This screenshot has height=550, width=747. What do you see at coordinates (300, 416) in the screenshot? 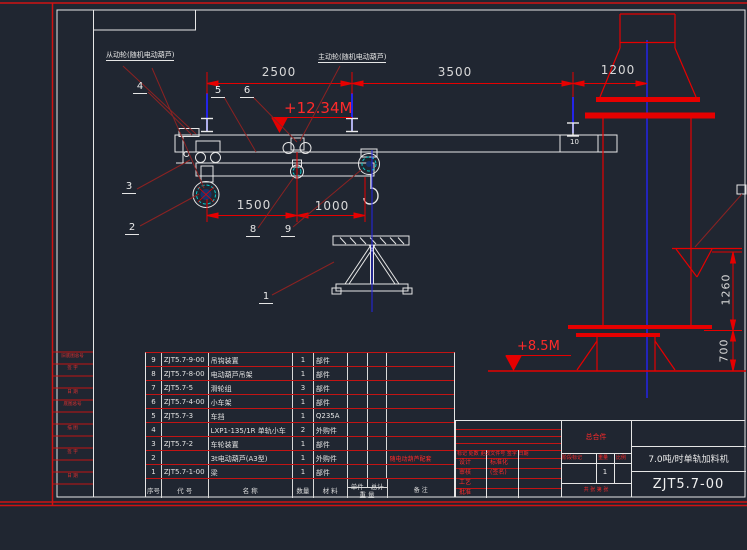
I see `table-row: 5 ZJT5.7-3 车挡 1 Q235A` at bounding box center [300, 416].